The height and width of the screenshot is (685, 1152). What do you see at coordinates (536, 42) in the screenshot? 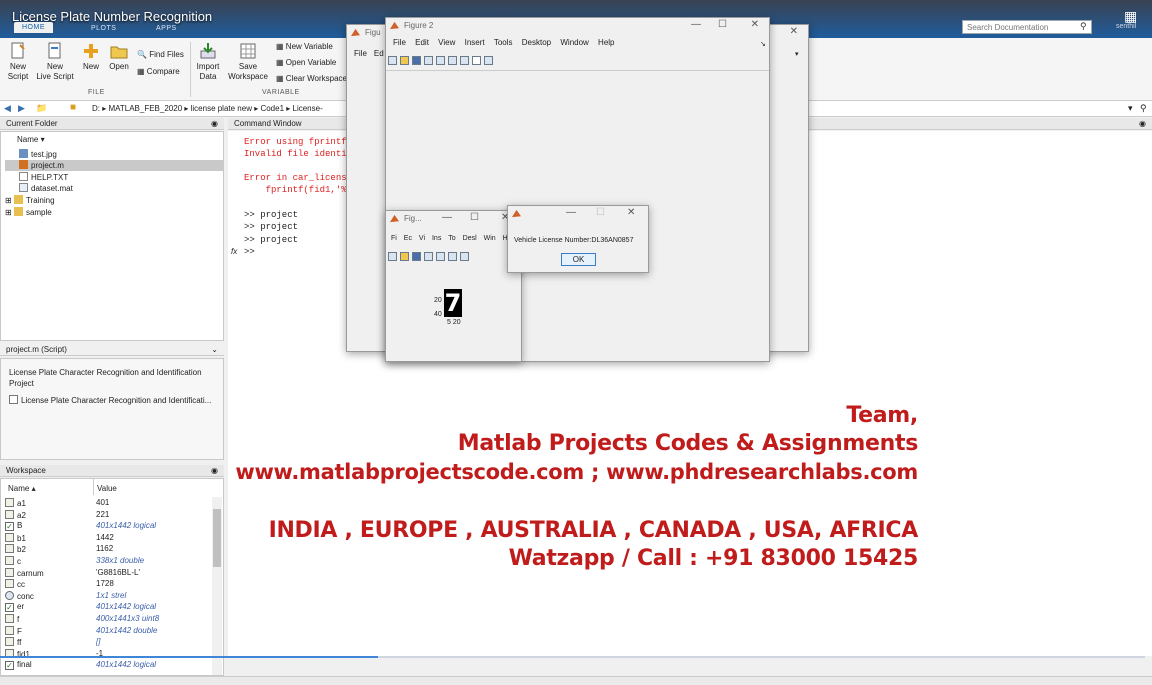
I see `menu-desktop: Desktop` at bounding box center [536, 42].